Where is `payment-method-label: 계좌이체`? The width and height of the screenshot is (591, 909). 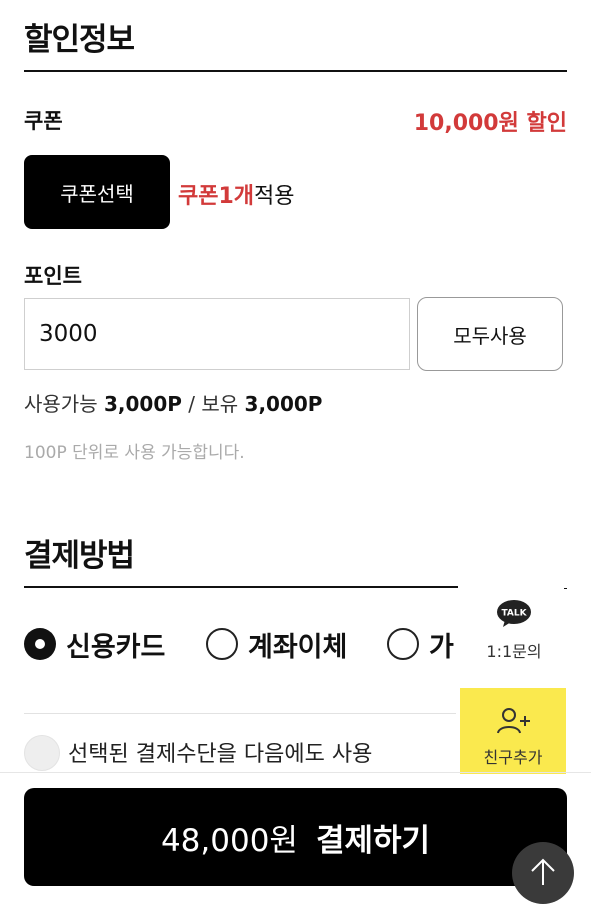 payment-method-label: 계좌이체 is located at coordinates (298, 647).